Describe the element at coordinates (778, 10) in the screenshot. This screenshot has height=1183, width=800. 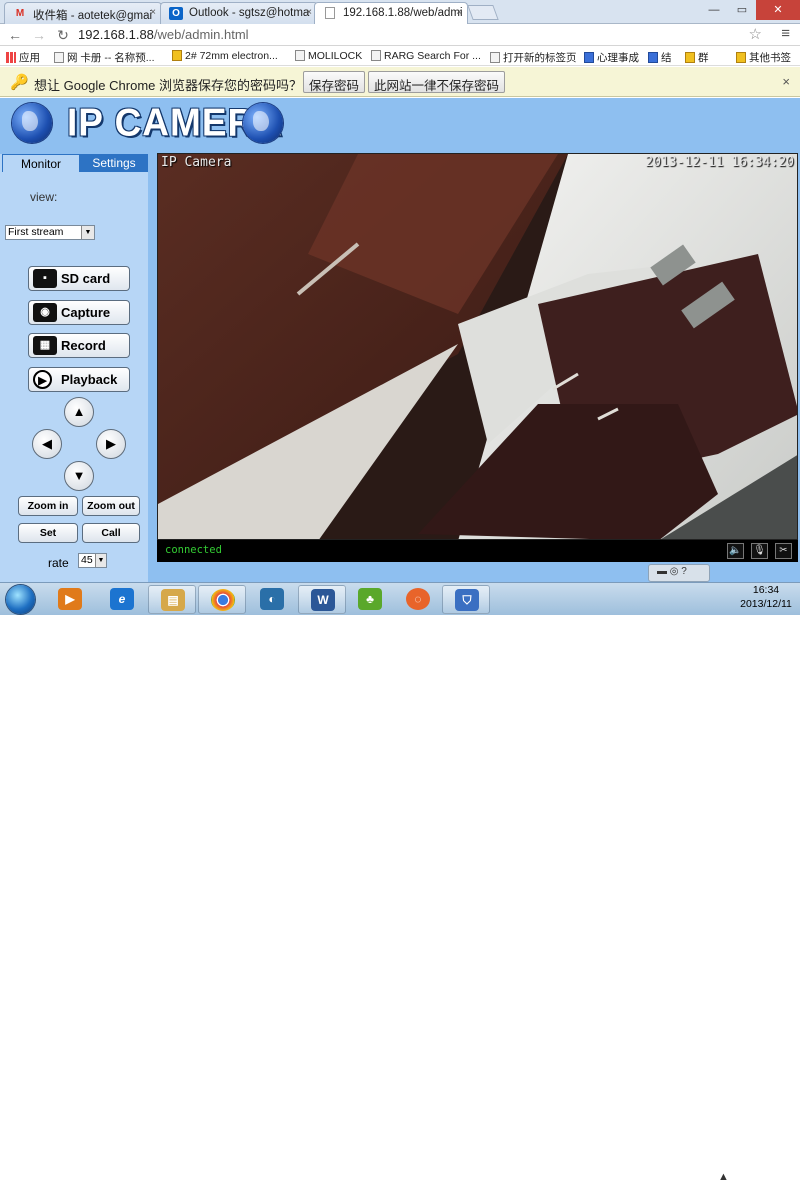
I see `close-window-button: ✕` at that location.